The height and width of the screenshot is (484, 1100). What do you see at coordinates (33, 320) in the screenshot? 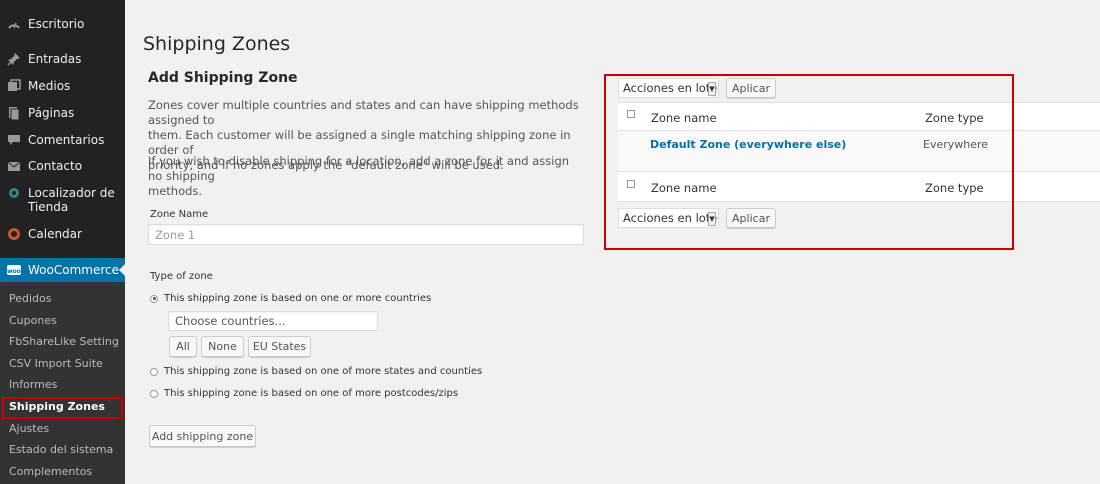
I see `submenu-cupones: Cupones` at bounding box center [33, 320].